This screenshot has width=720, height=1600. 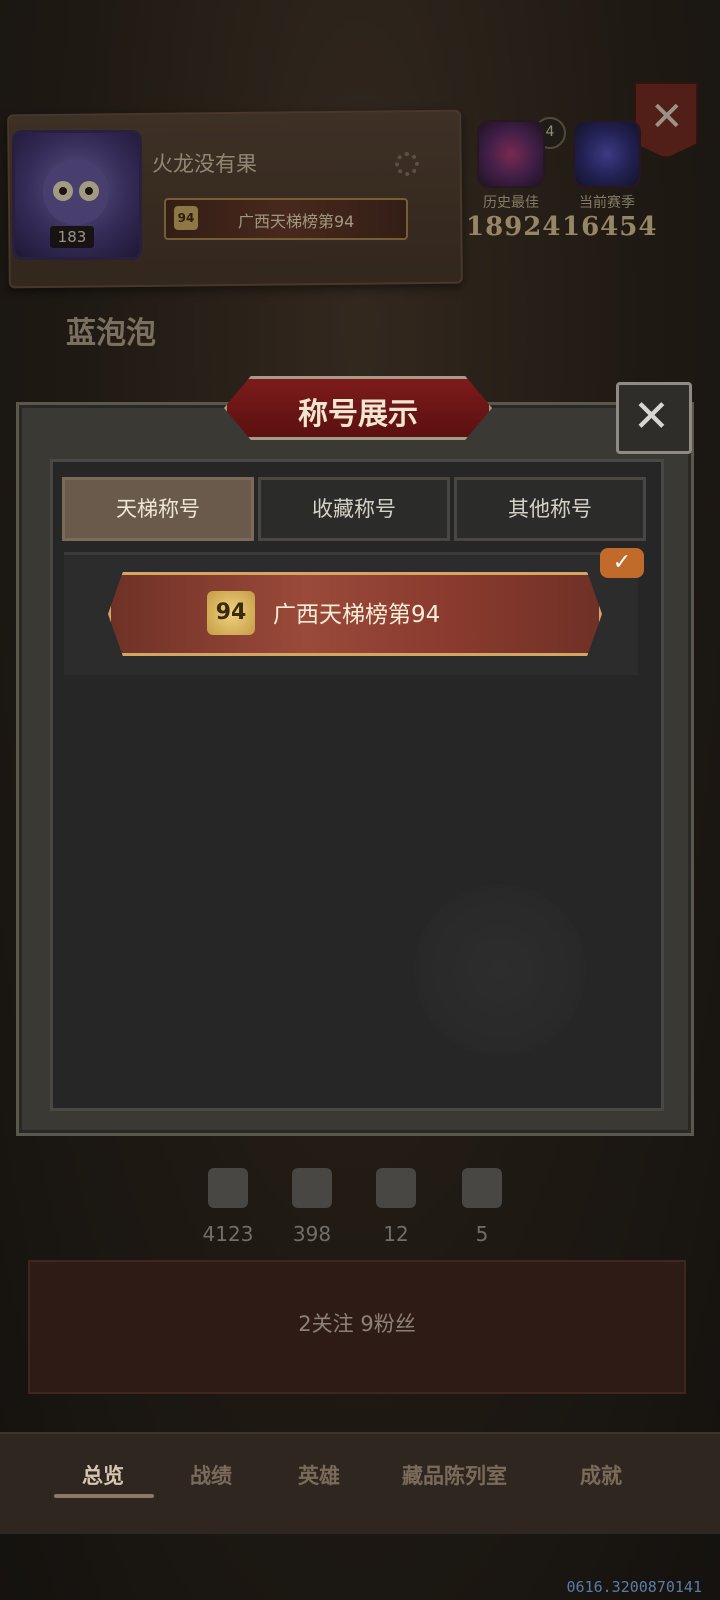 What do you see at coordinates (500, 970) in the screenshot?
I see `mascot-watermark-icon` at bounding box center [500, 970].